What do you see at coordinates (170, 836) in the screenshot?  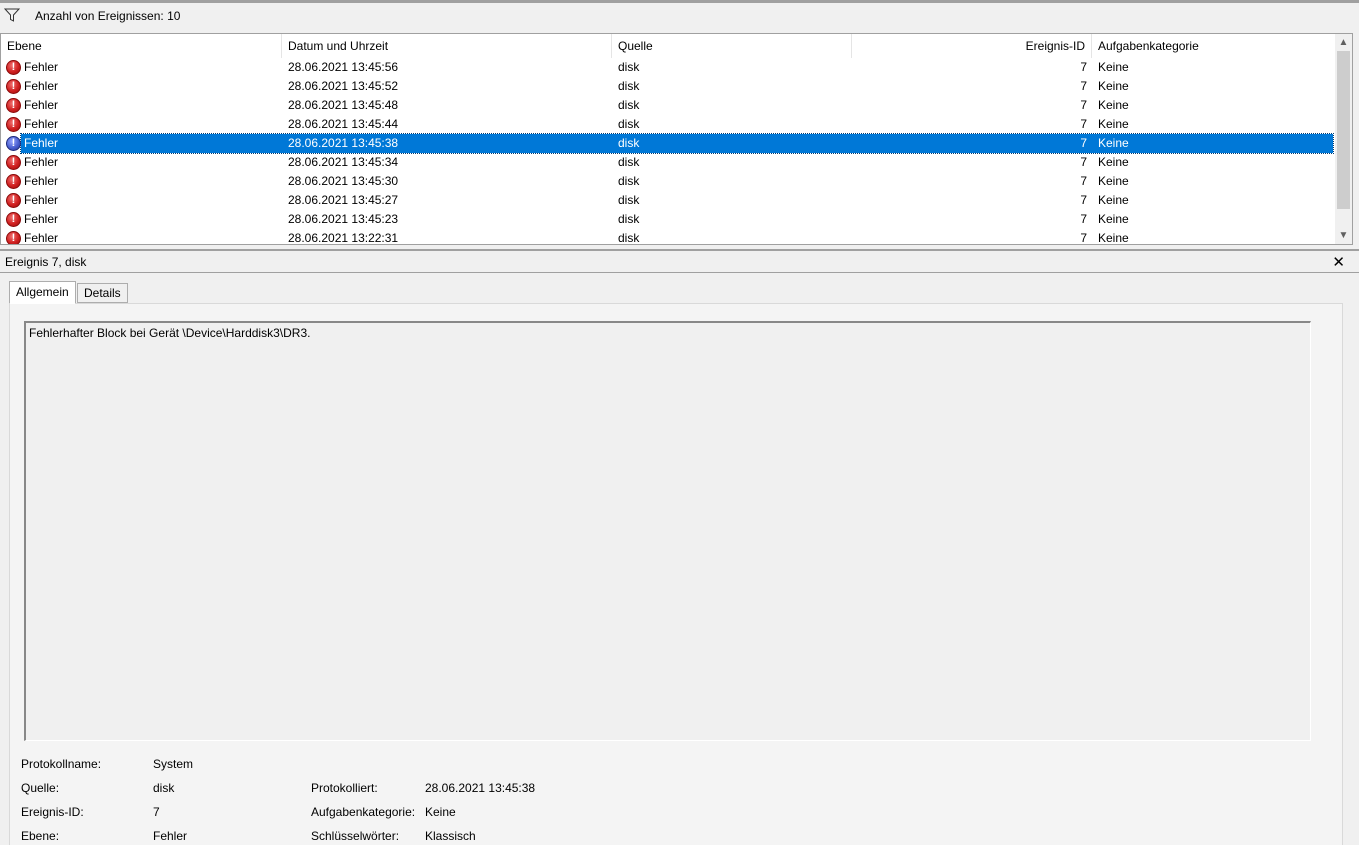 I see `level-value: Fehler` at bounding box center [170, 836].